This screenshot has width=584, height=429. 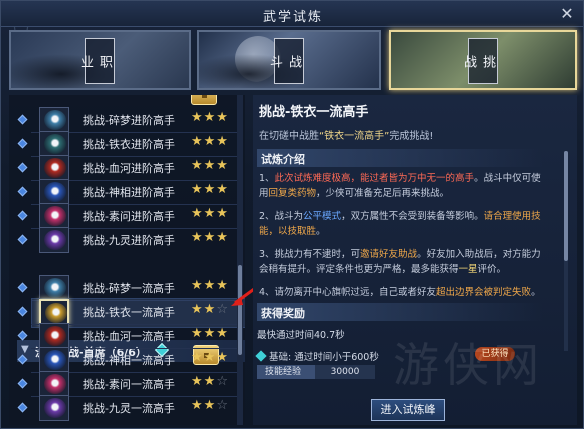 I want to click on rule-text: 2、战斗为, so click(x=281, y=216).